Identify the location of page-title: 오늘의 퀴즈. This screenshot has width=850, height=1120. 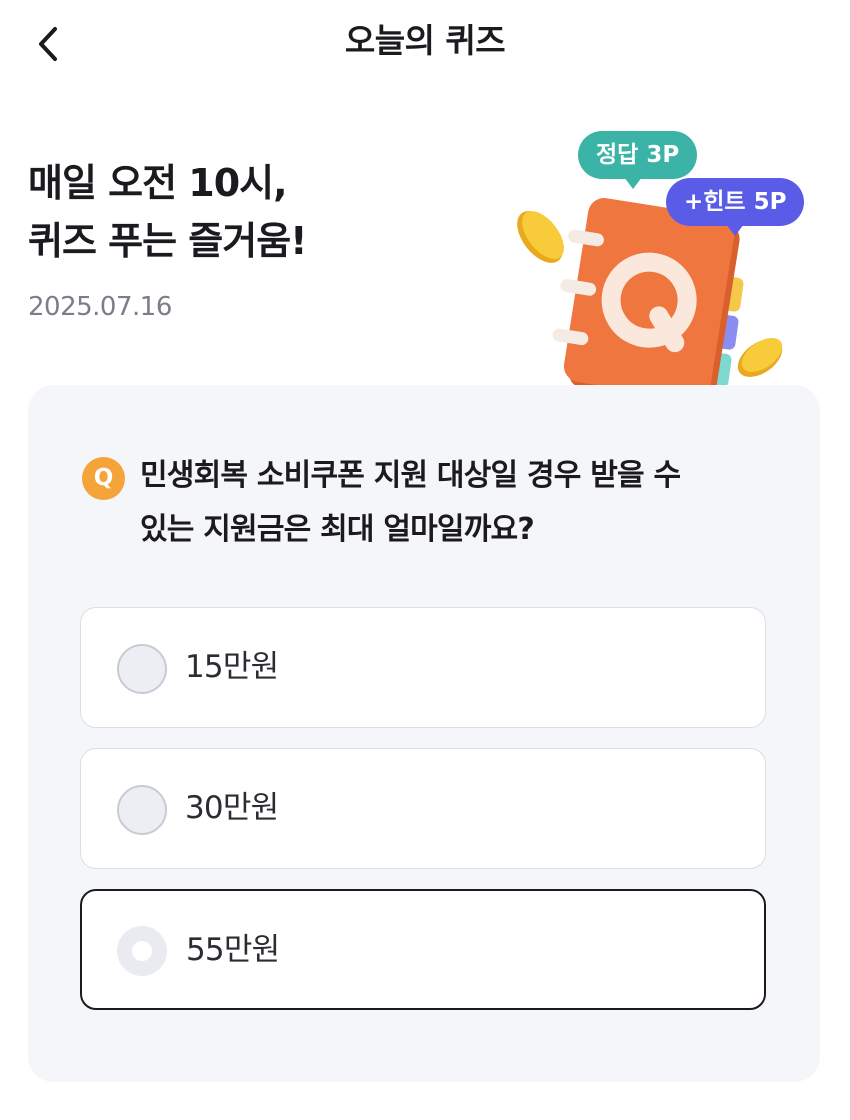
(425, 40).